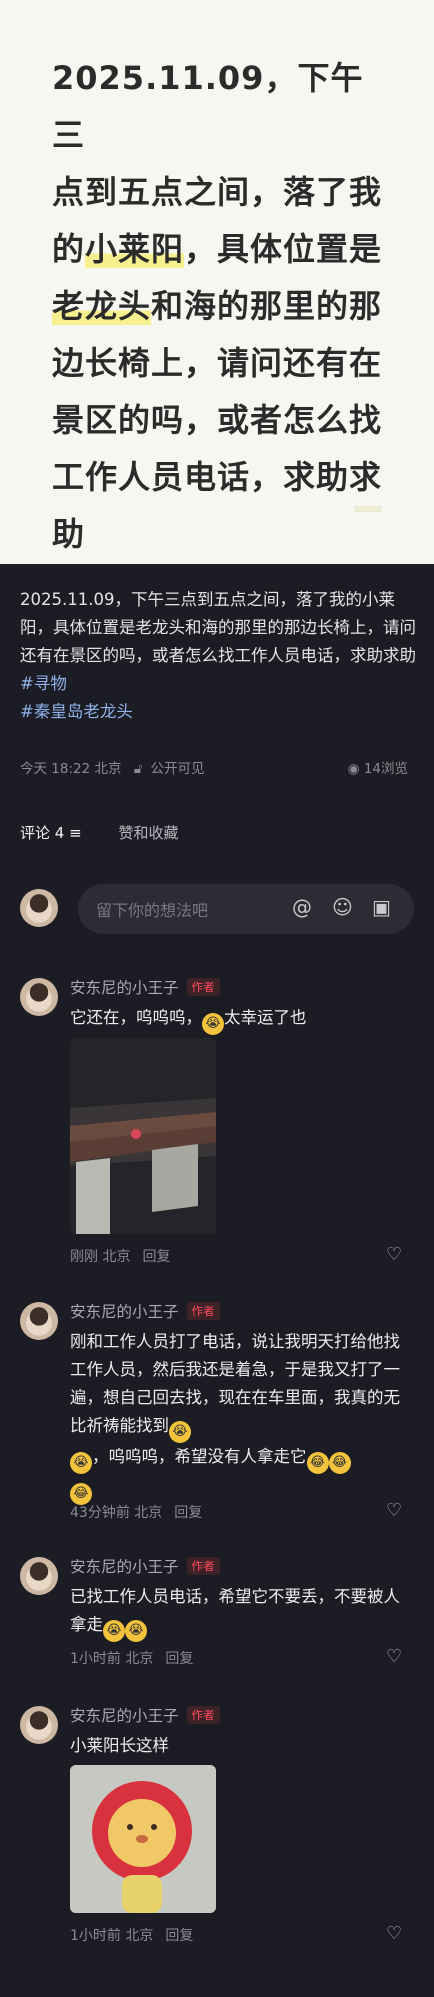  I want to click on cover-highlight: 老龙头, so click(102, 306).